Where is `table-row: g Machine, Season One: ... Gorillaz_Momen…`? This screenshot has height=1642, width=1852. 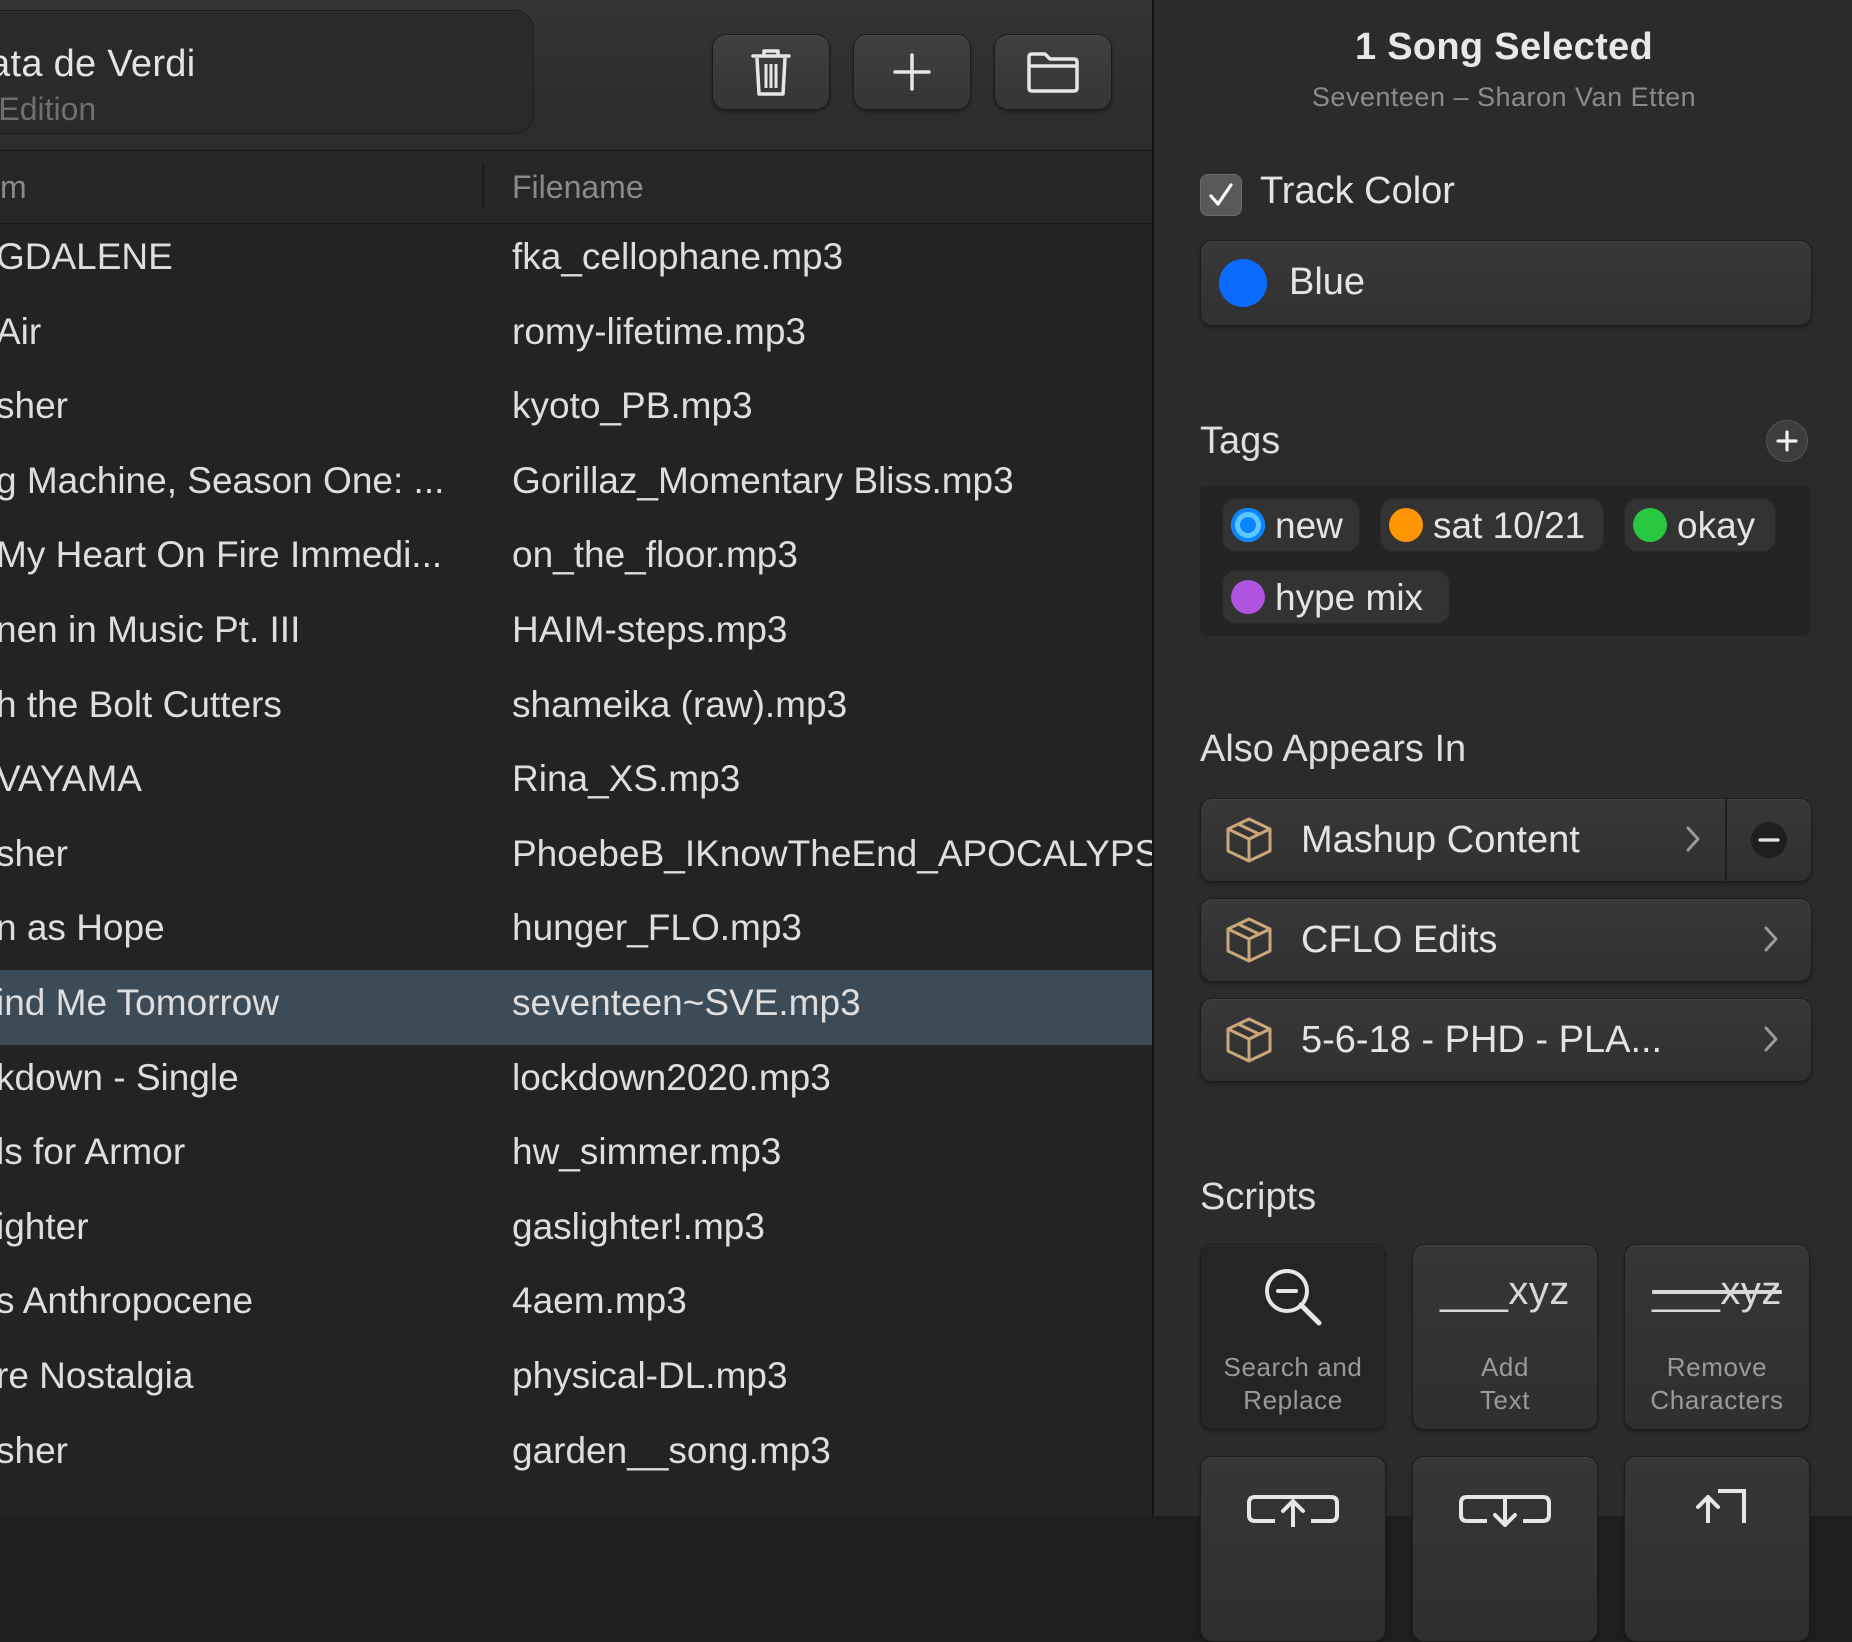
table-row: g Machine, Season One: ... Gorillaz_Momen… is located at coordinates (576, 485).